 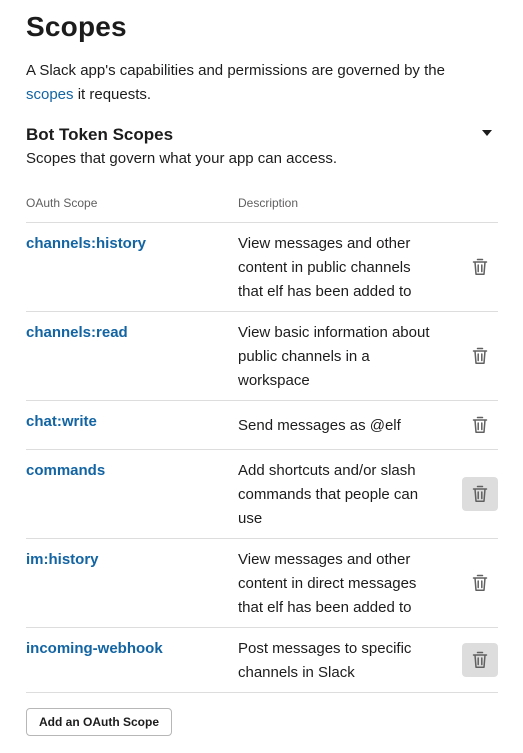 What do you see at coordinates (77, 333) in the screenshot?
I see `scope-name: channels:read` at bounding box center [77, 333].